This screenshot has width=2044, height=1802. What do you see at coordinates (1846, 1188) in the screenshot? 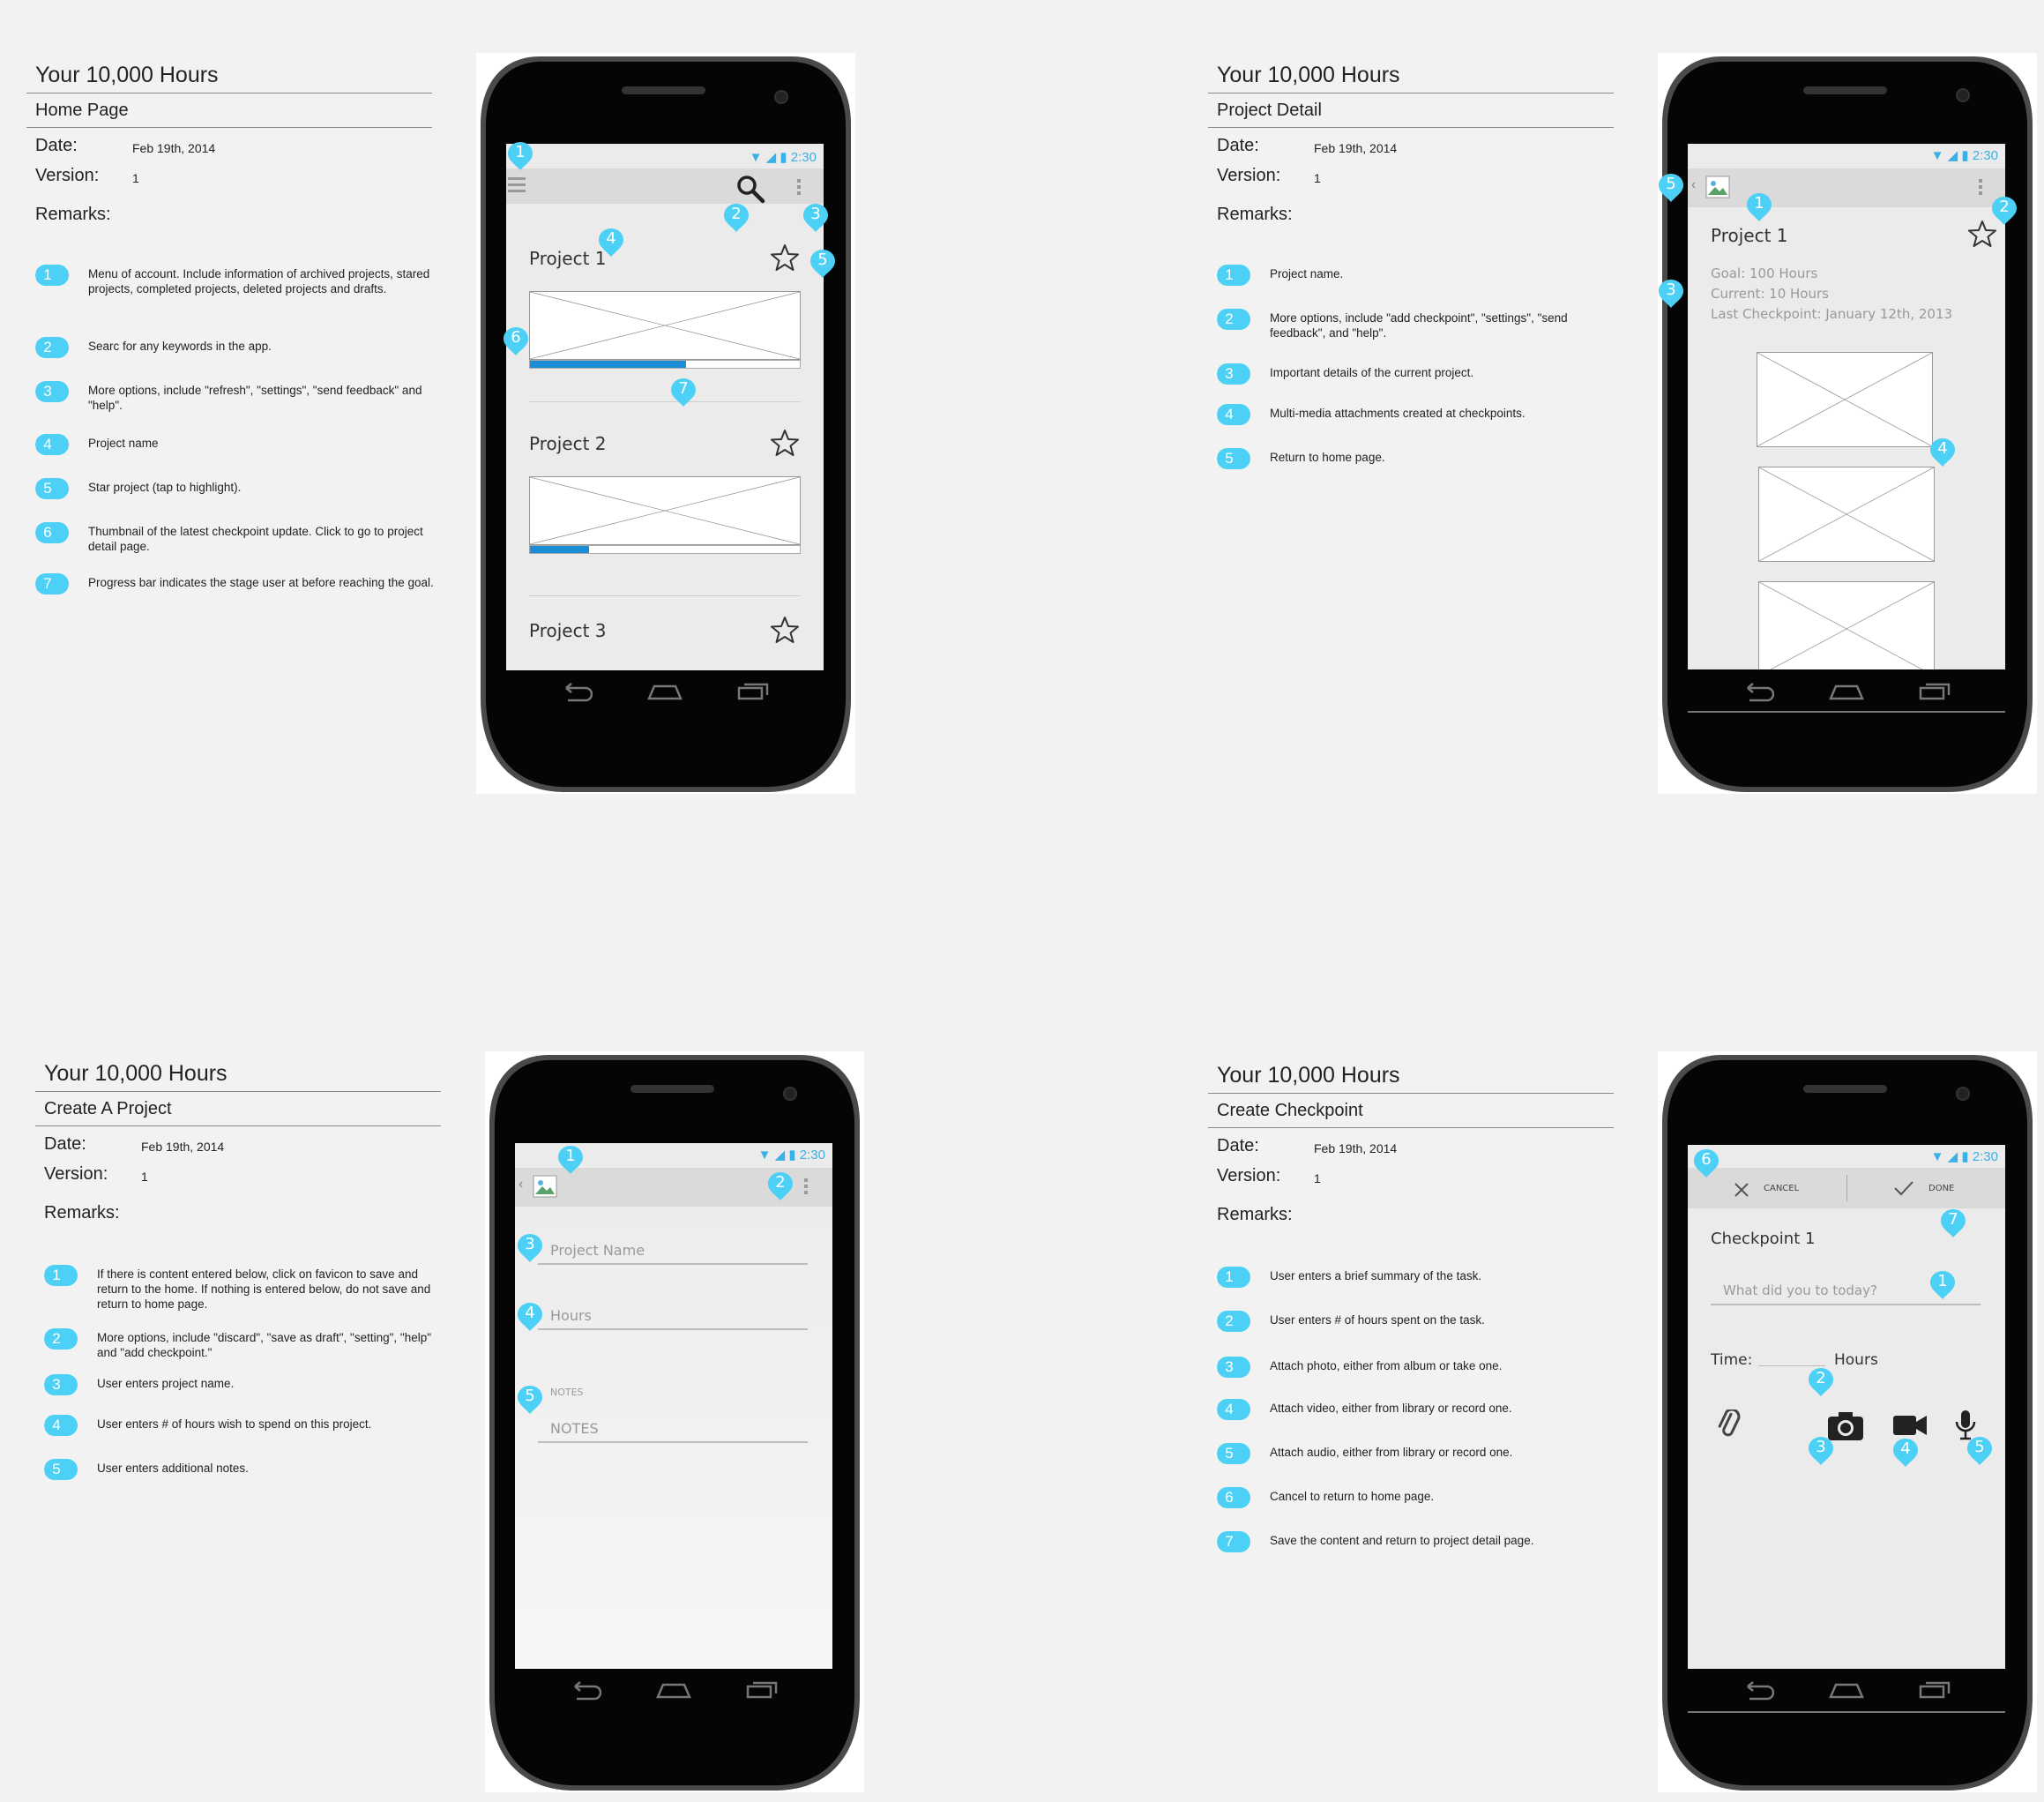
I see `action-bar: CANCEL DONE` at bounding box center [1846, 1188].